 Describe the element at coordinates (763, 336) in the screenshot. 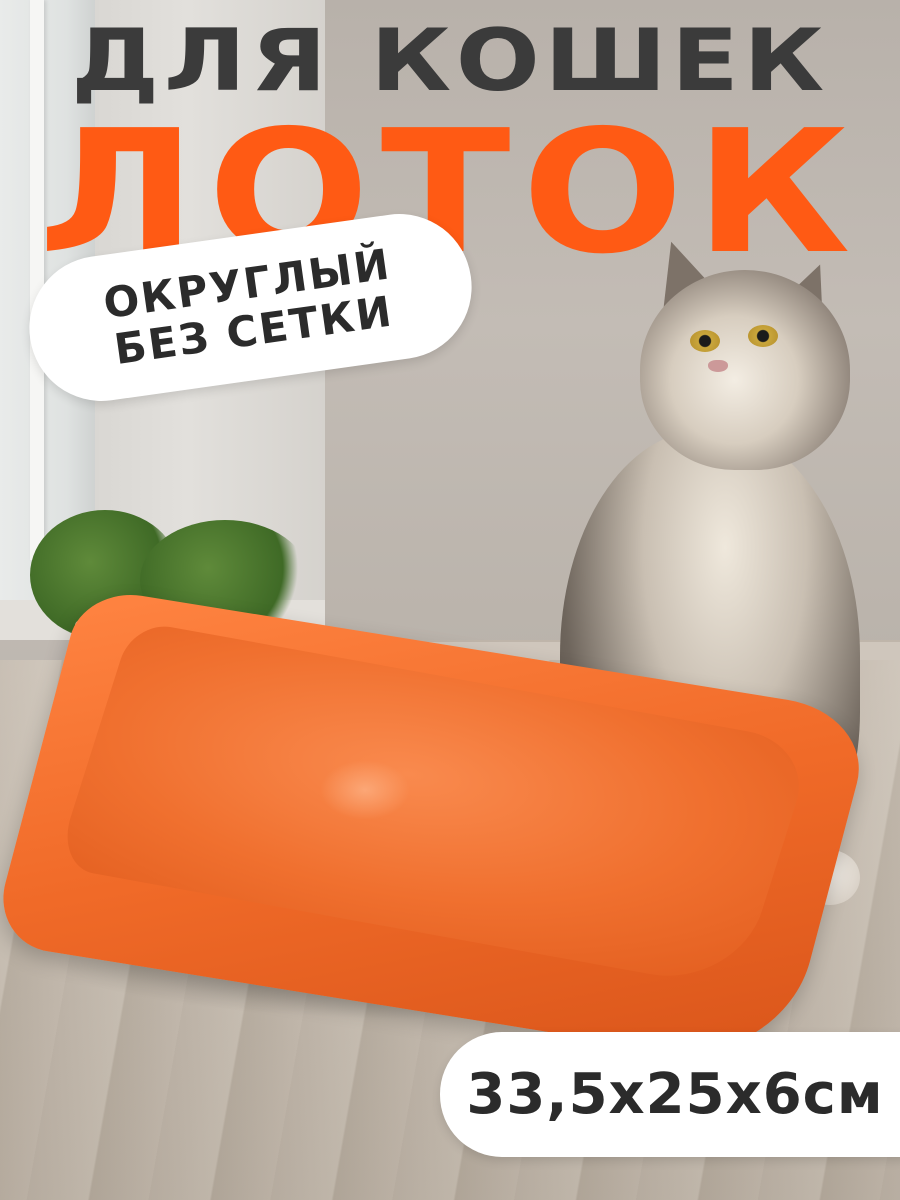

I see `cat-eye-right` at that location.